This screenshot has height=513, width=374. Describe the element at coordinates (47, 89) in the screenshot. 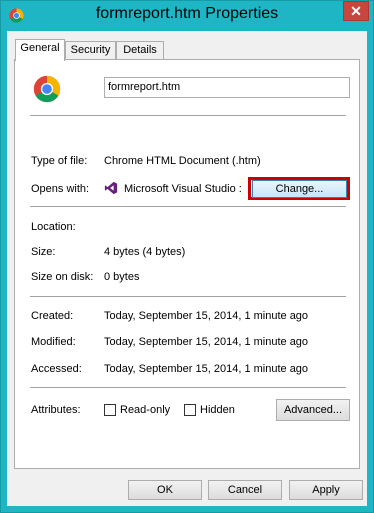

I see `chrome-file-icon` at that location.